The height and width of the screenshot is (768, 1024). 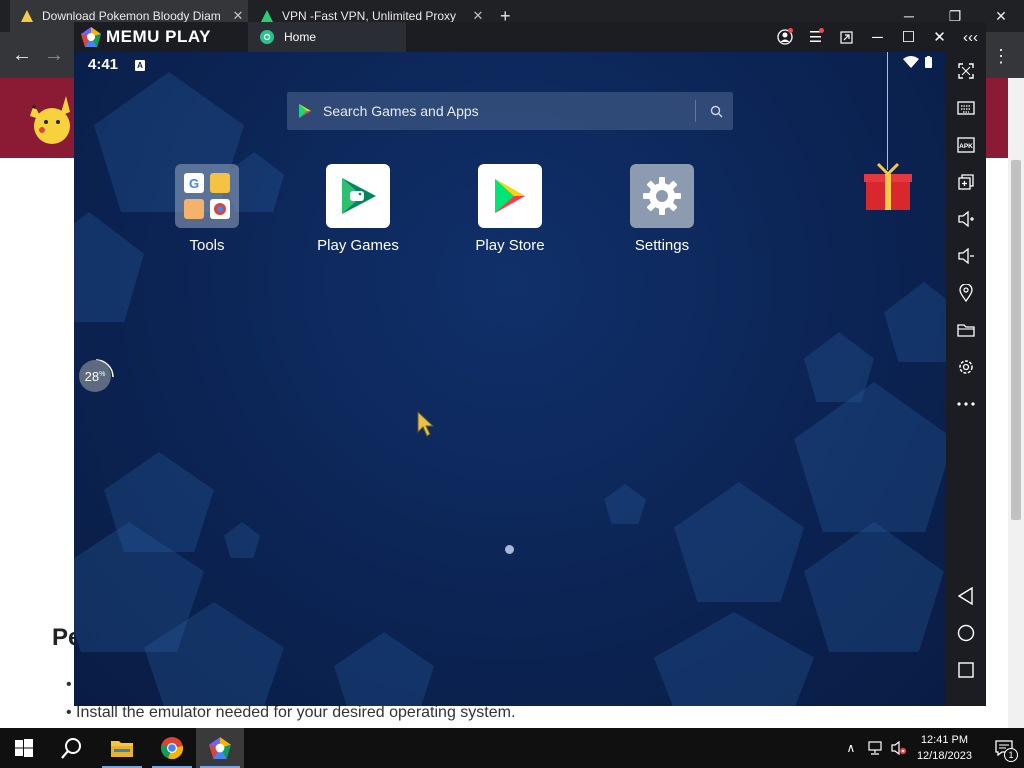 What do you see at coordinates (846, 37) in the screenshot?
I see `restore-window-icon` at bounding box center [846, 37].